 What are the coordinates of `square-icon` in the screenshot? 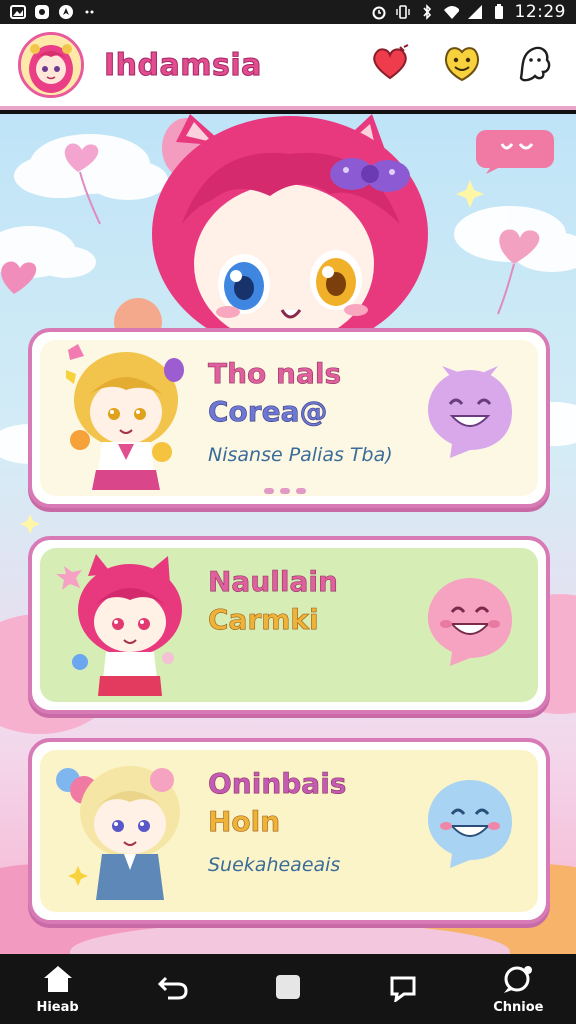 It's located at (288, 989).